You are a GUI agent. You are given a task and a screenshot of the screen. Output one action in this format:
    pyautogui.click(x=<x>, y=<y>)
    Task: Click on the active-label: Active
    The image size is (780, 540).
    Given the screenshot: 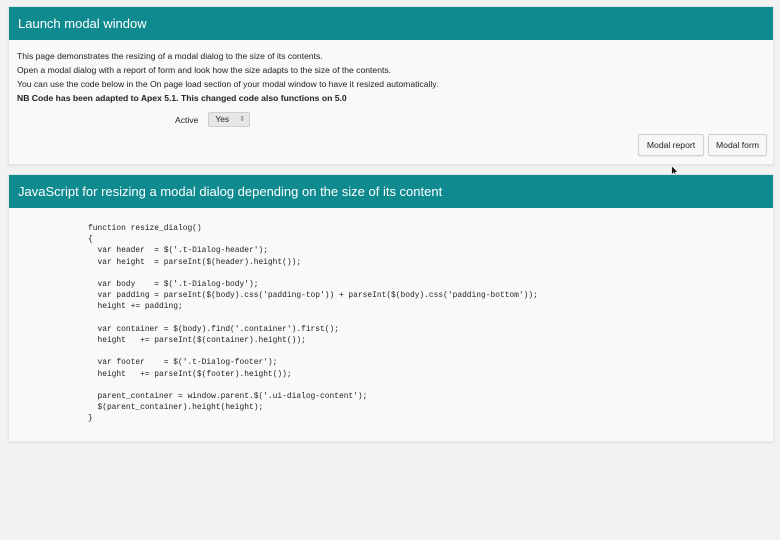 What is the action you would take?
    pyautogui.click(x=187, y=119)
    